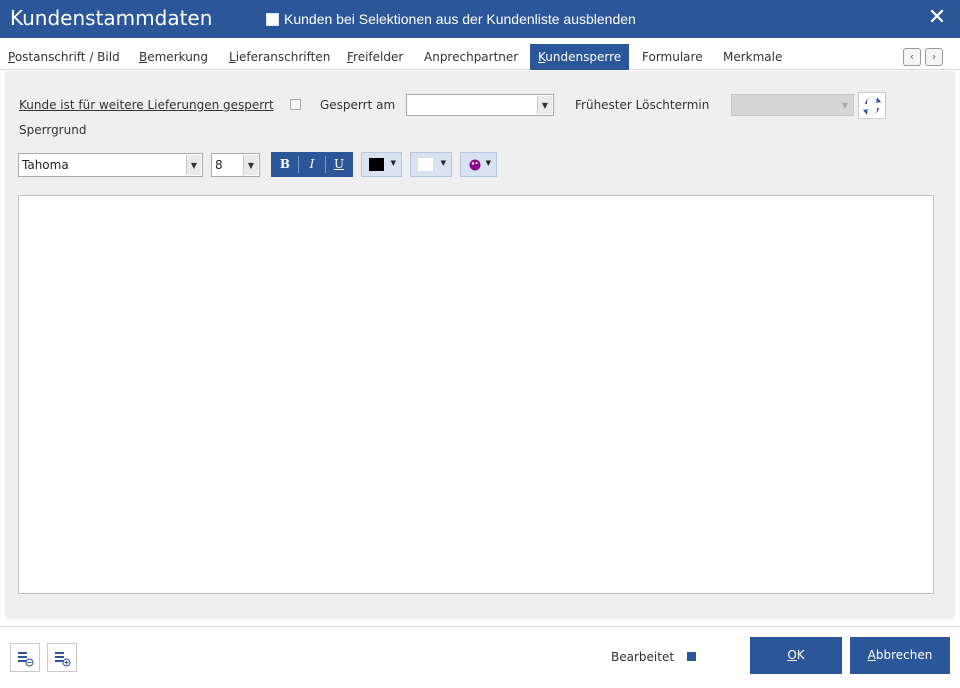  Describe the element at coordinates (475, 165) in the screenshot. I see `palette-icon` at that location.